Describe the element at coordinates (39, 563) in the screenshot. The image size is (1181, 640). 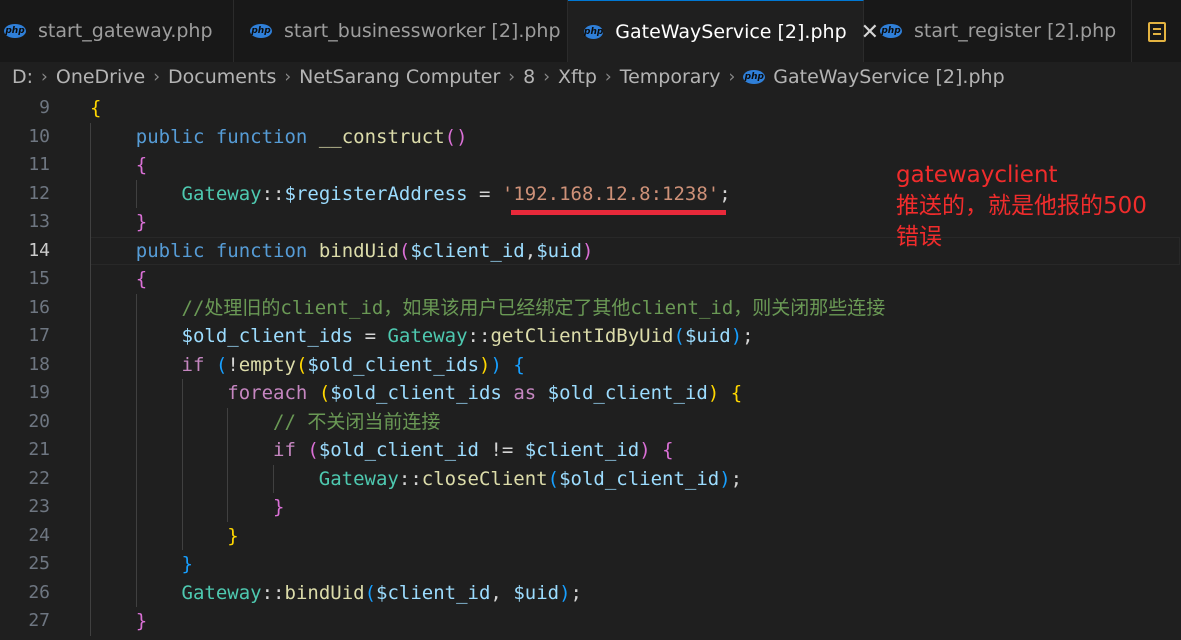
I see `line-number: 25` at that location.